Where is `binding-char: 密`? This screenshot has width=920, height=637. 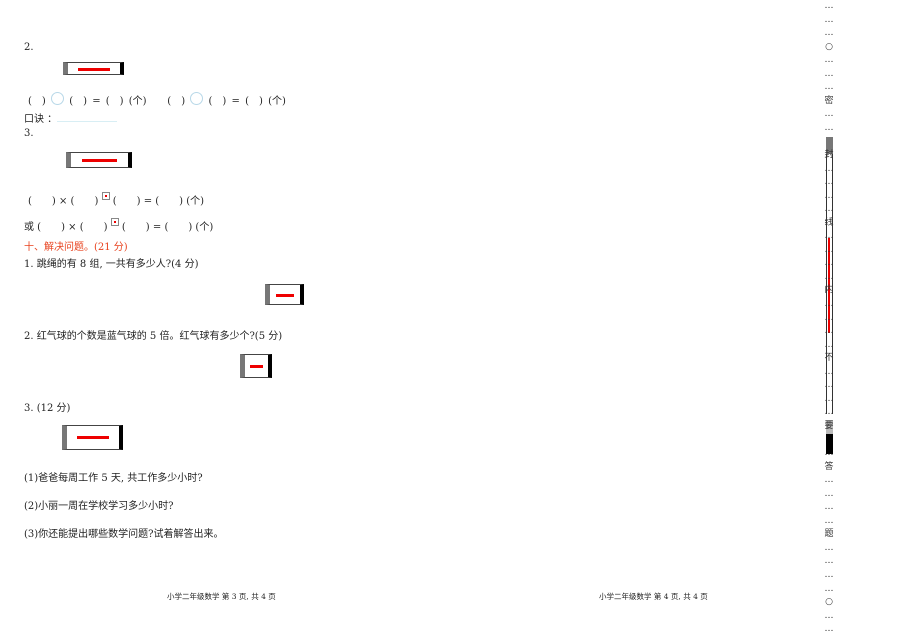 binding-char: 密 is located at coordinates (829, 100).